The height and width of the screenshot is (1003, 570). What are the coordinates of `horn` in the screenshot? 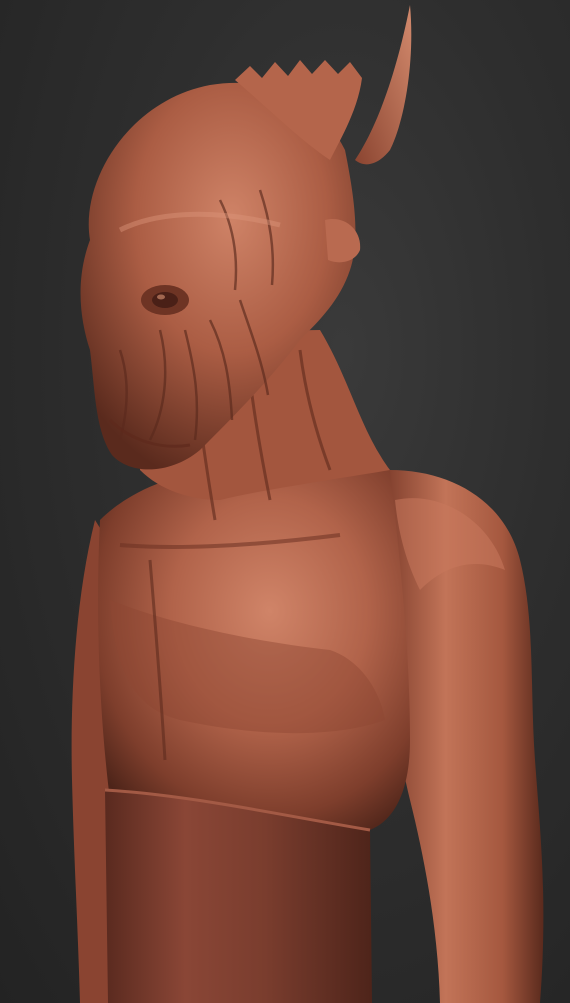 It's located at (383, 85).